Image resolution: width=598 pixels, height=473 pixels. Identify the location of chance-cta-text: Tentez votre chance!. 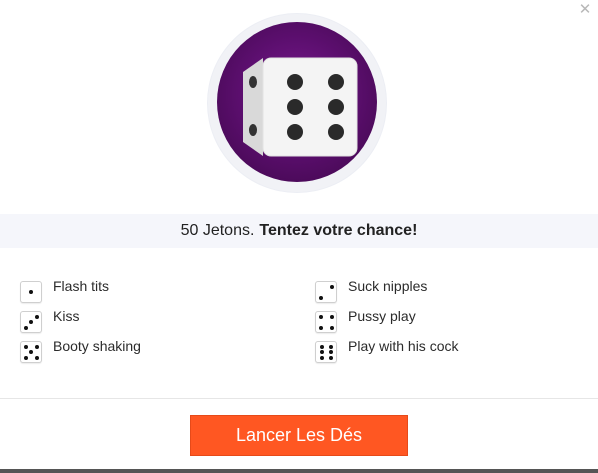
(338, 230).